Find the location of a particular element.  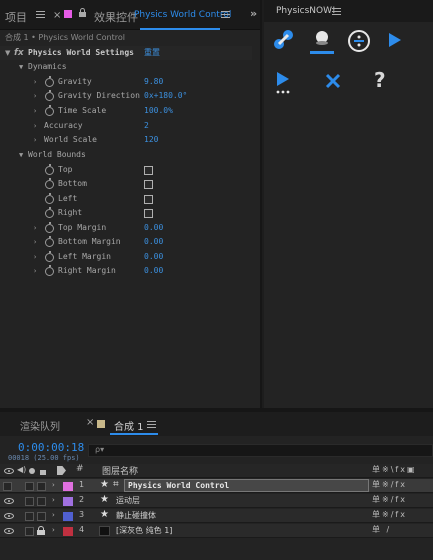

left-checkbox is located at coordinates (148, 199).